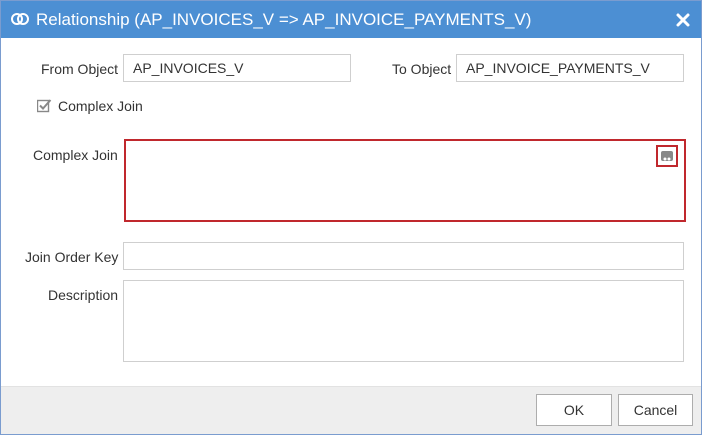 This screenshot has width=702, height=435. I want to click on expression-editor-button, so click(667, 156).